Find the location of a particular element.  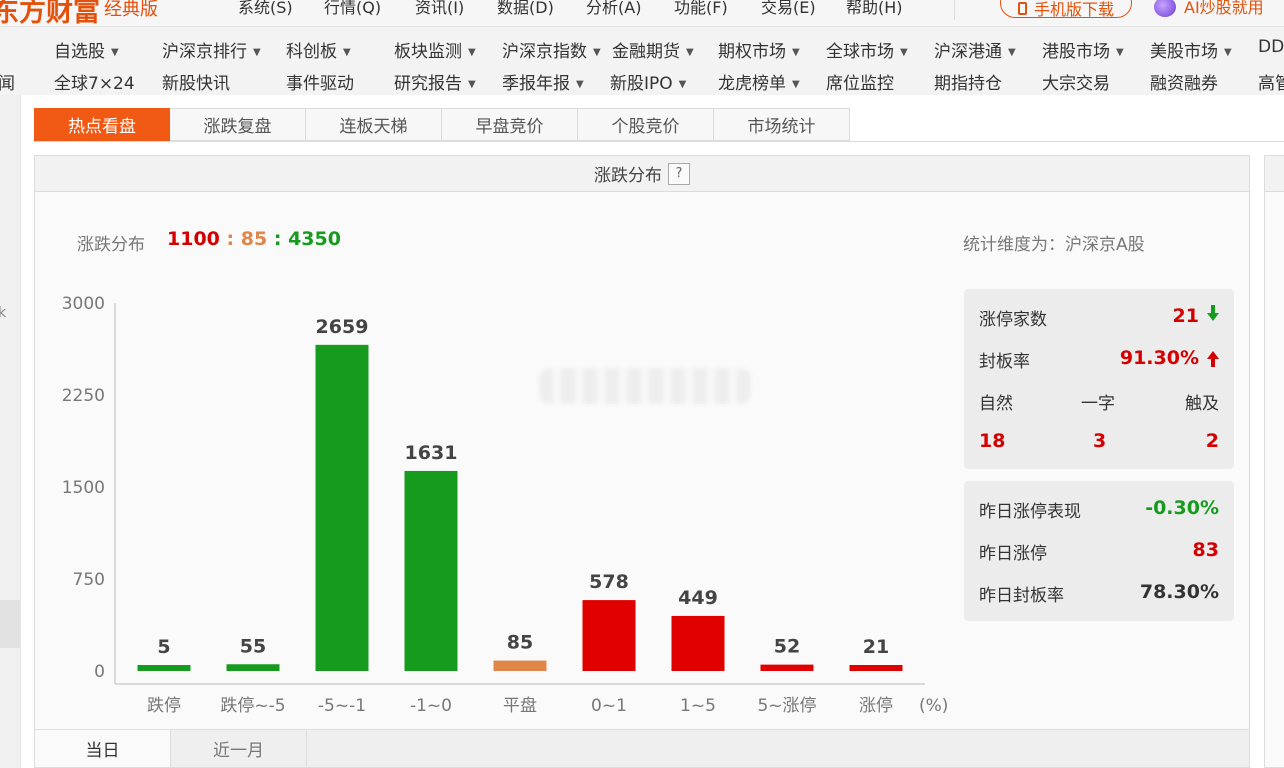

arrow-down-icon is located at coordinates (1213, 313).